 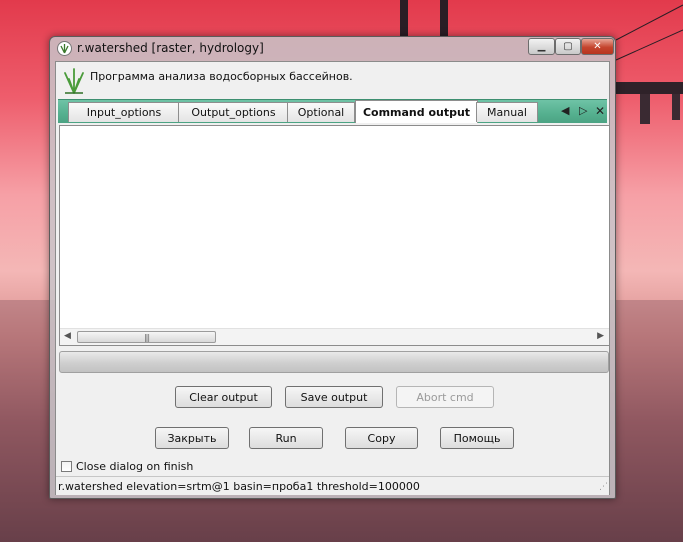 What do you see at coordinates (600, 336) in the screenshot?
I see `scroll-right-icon: ▶` at bounding box center [600, 336].